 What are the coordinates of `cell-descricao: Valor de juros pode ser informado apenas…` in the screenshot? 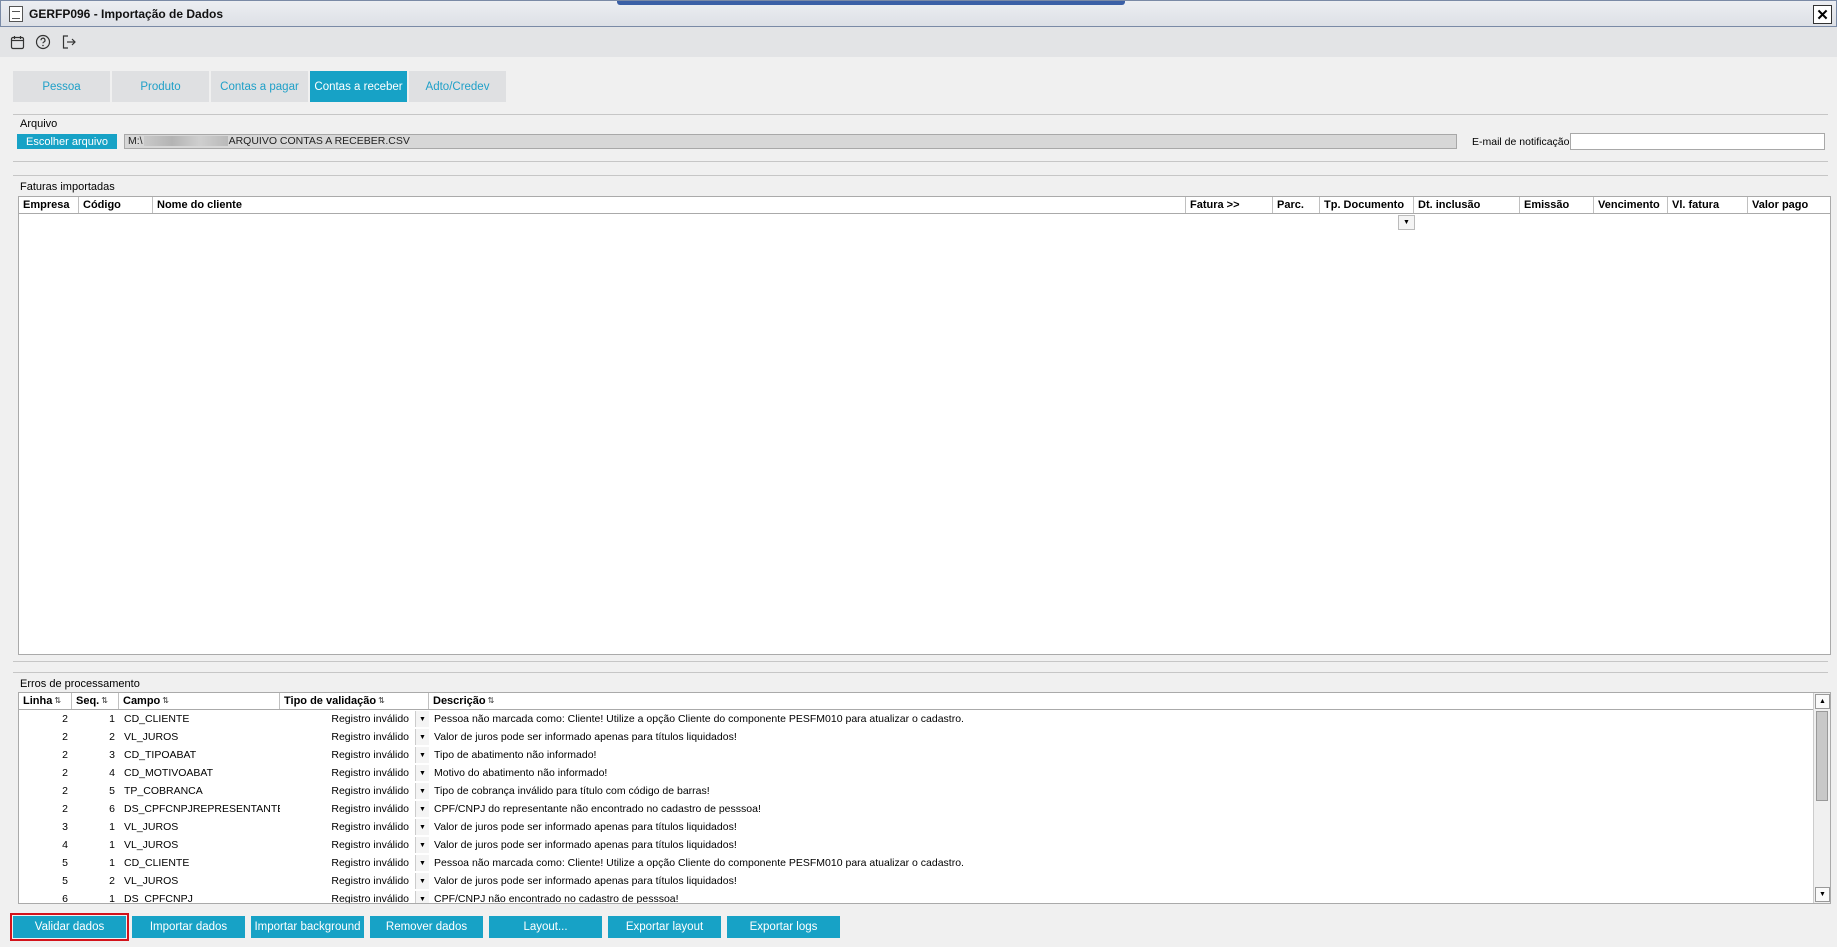 It's located at (585, 827).